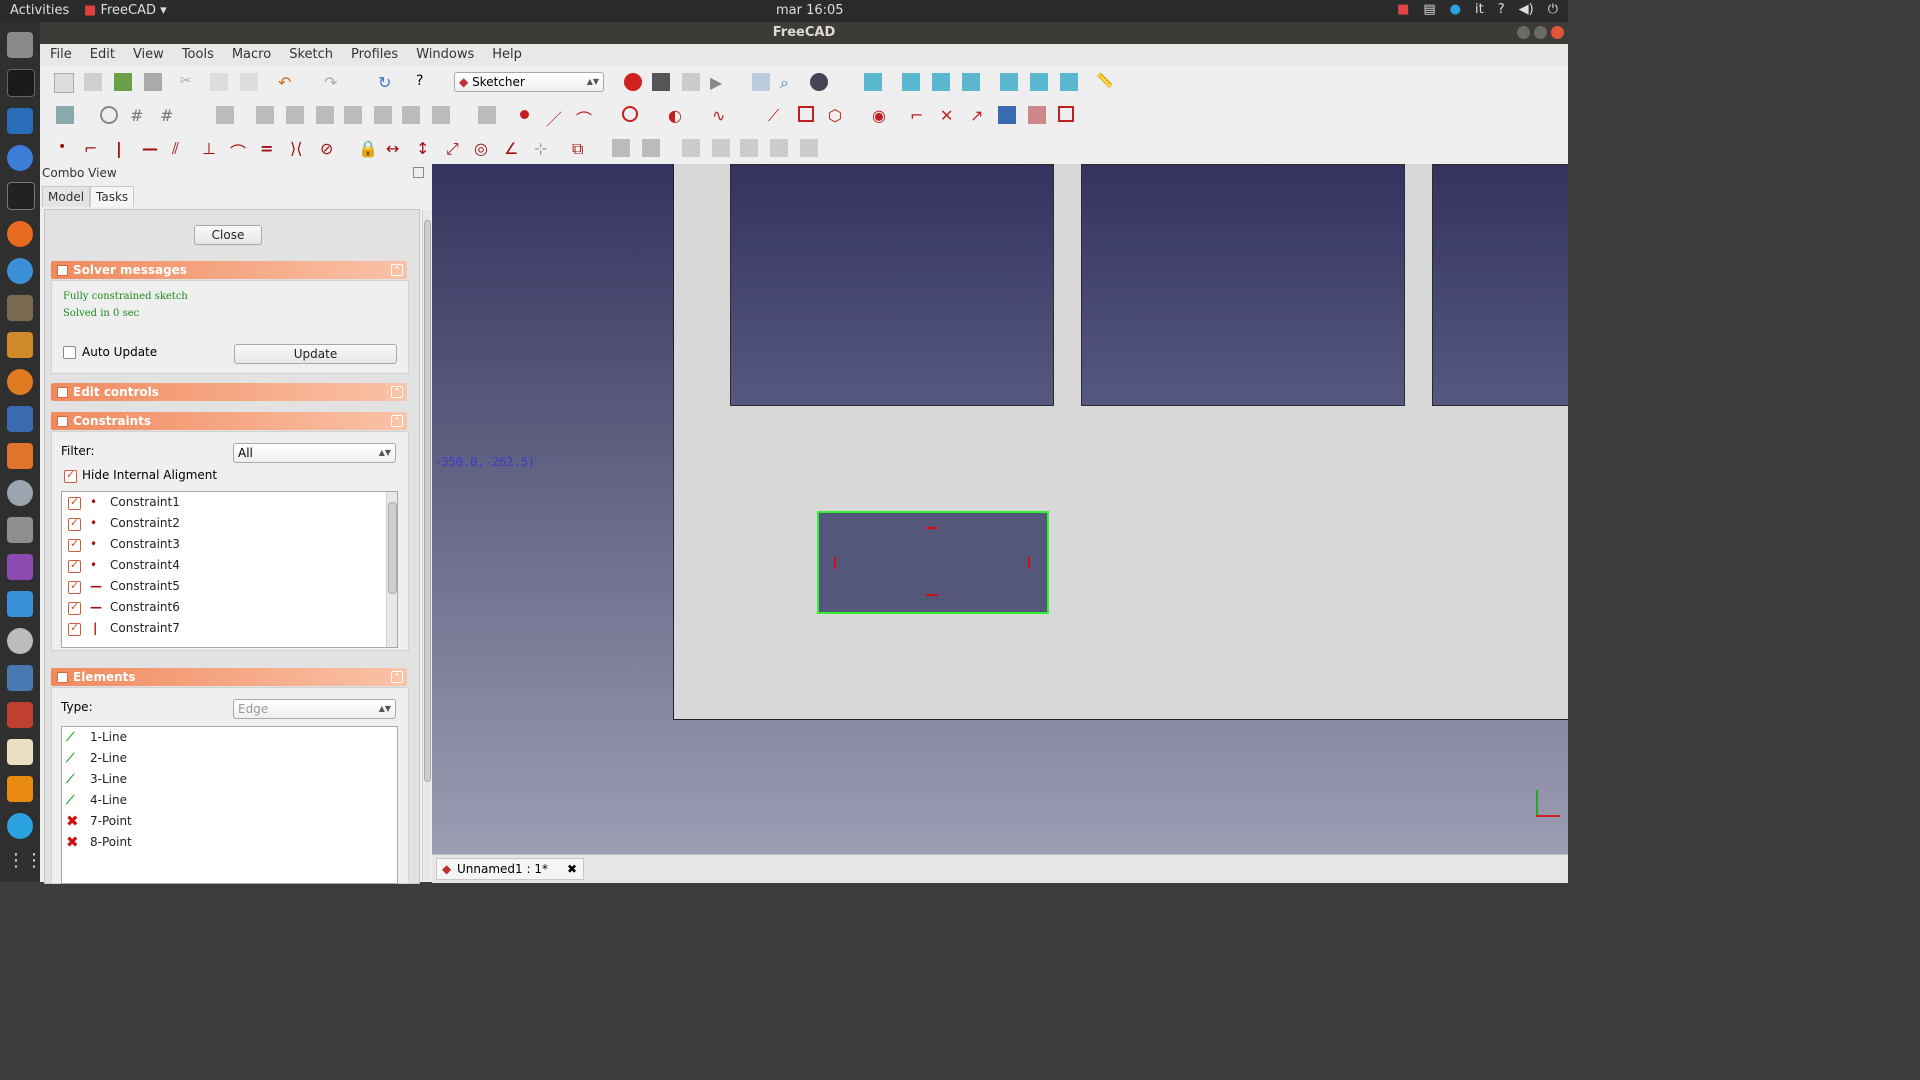 This screenshot has height=1080, width=1920. Describe the element at coordinates (387, 82) in the screenshot. I see `refresh-icon: ↻` at that location.